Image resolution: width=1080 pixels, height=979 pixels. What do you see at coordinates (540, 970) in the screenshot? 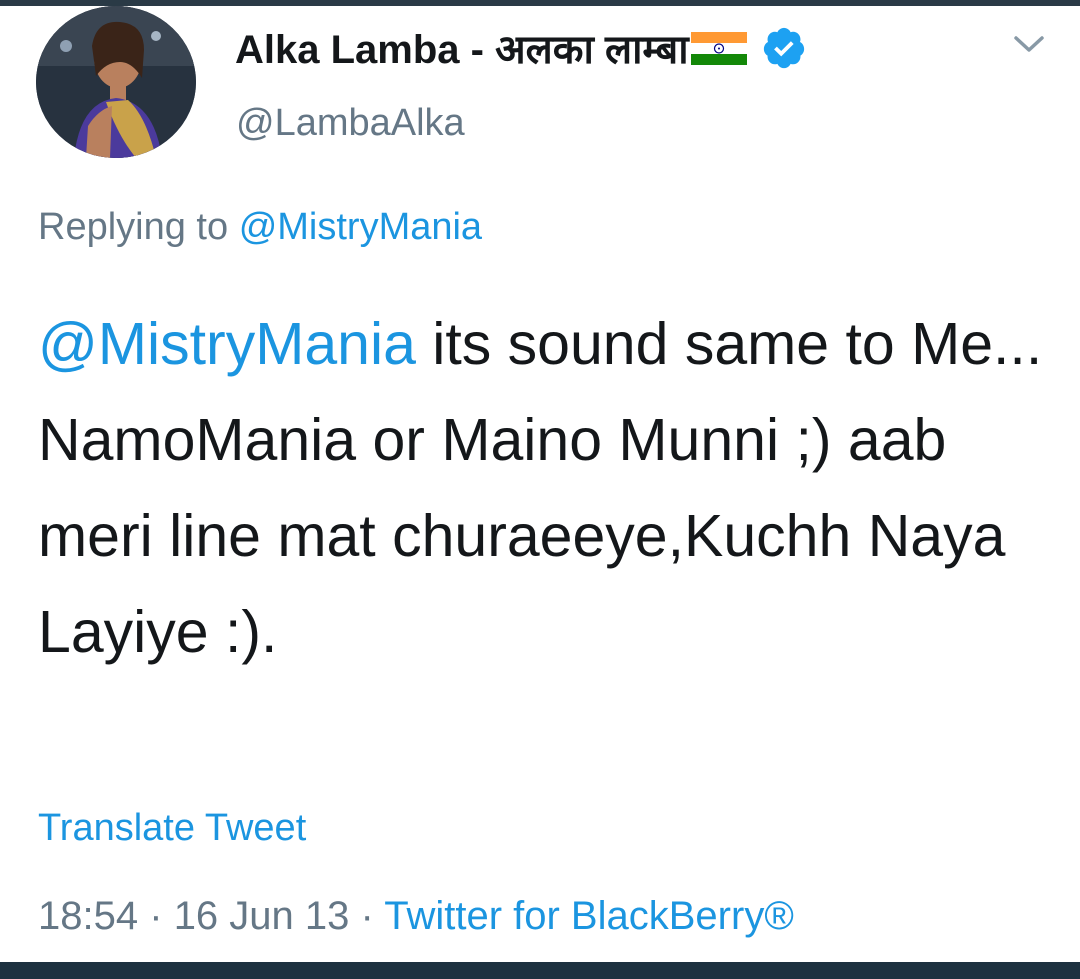
I see `bottom-edge` at bounding box center [540, 970].